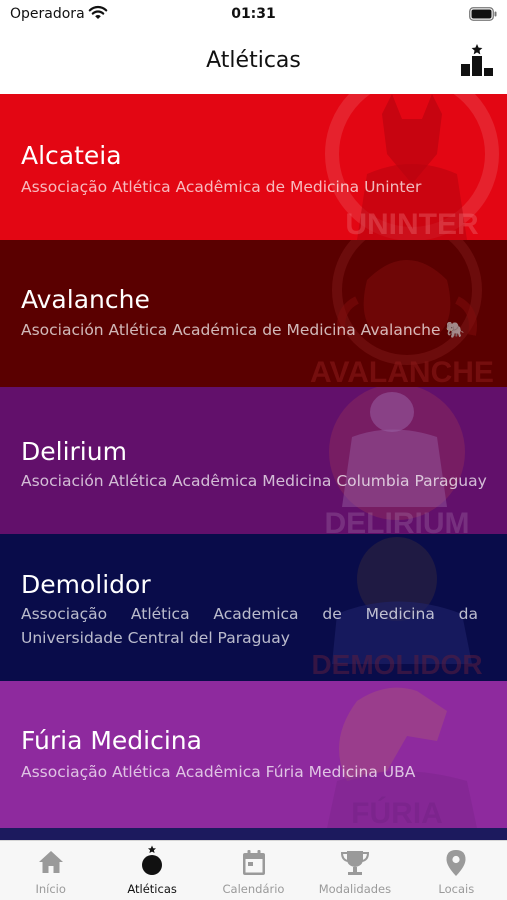 The height and width of the screenshot is (900, 507). Describe the element at coordinates (397, 812) in the screenshot. I see `svg-text: FÚRIA` at that location.